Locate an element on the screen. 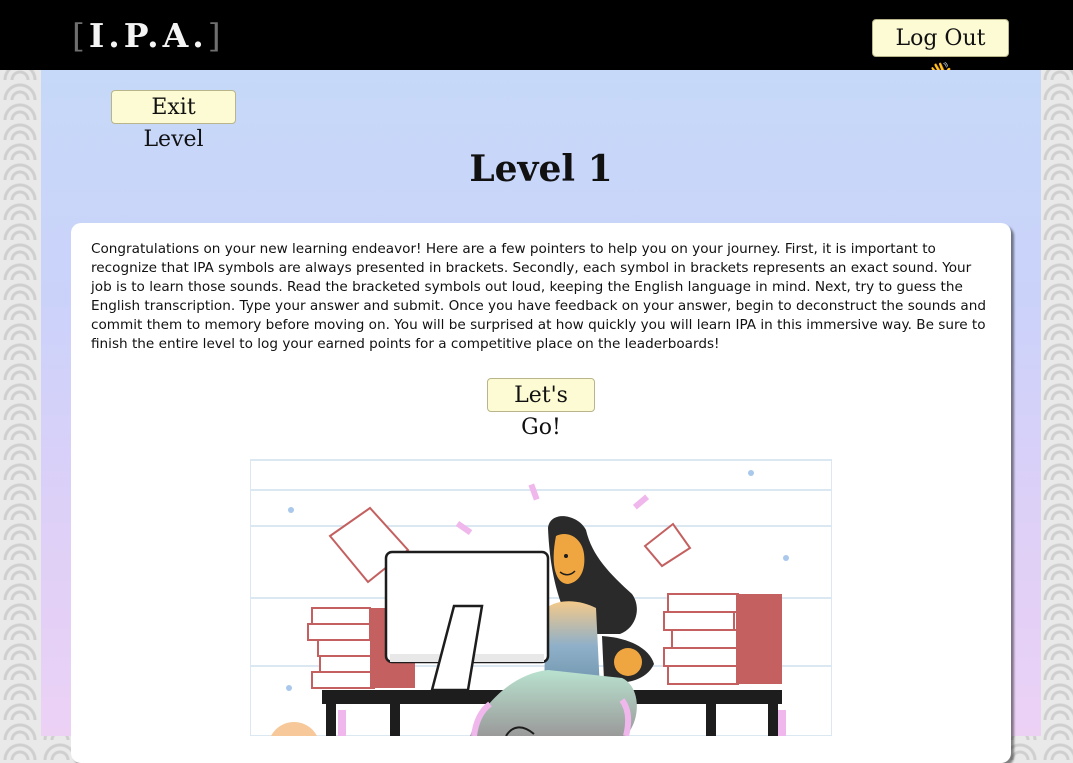 The width and height of the screenshot is (1073, 763). logo-text: I.P.A. is located at coordinates (148, 35).